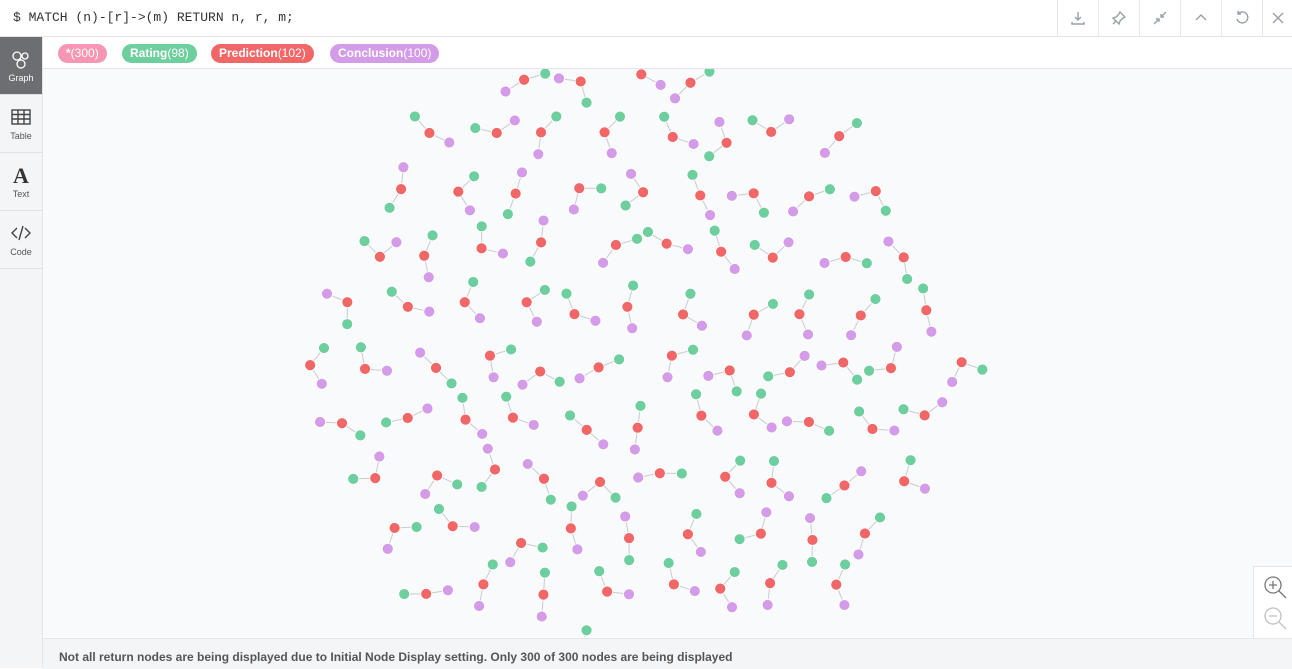  Describe the element at coordinates (21, 124) in the screenshot. I see `sidebar-item-table: Table` at that location.